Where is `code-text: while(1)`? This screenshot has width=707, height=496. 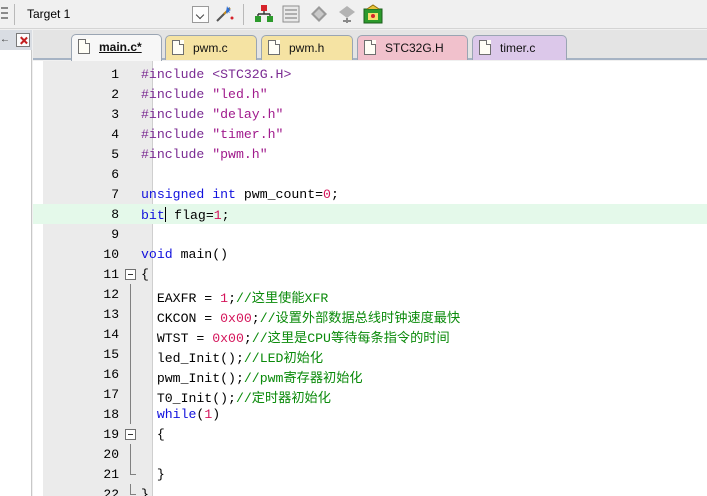 code-text: while(1) is located at coordinates (188, 414).